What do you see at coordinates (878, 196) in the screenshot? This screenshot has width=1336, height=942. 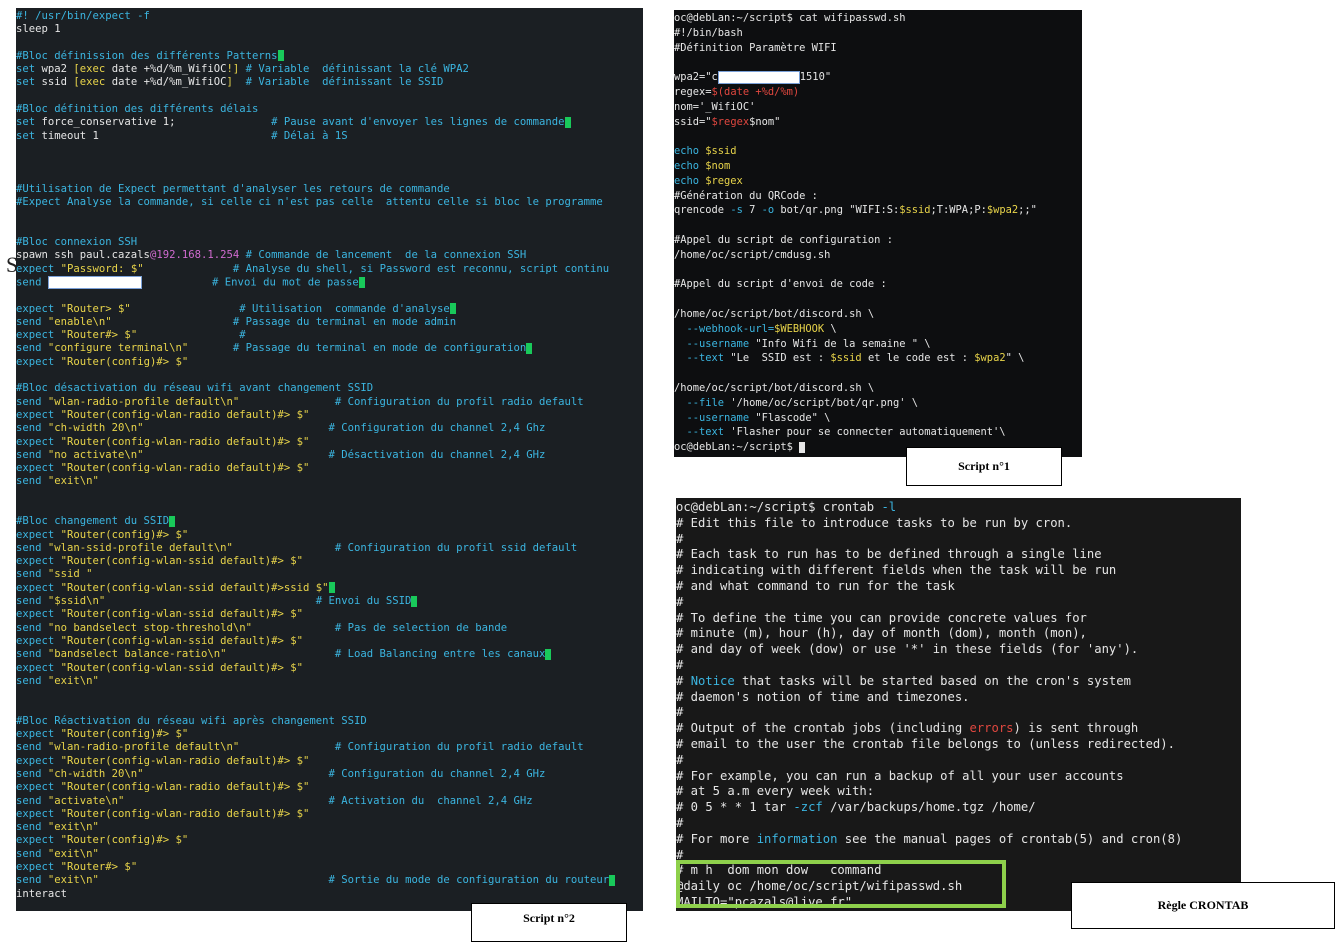 I see `script1-line: #Génération du QRCode :` at bounding box center [878, 196].